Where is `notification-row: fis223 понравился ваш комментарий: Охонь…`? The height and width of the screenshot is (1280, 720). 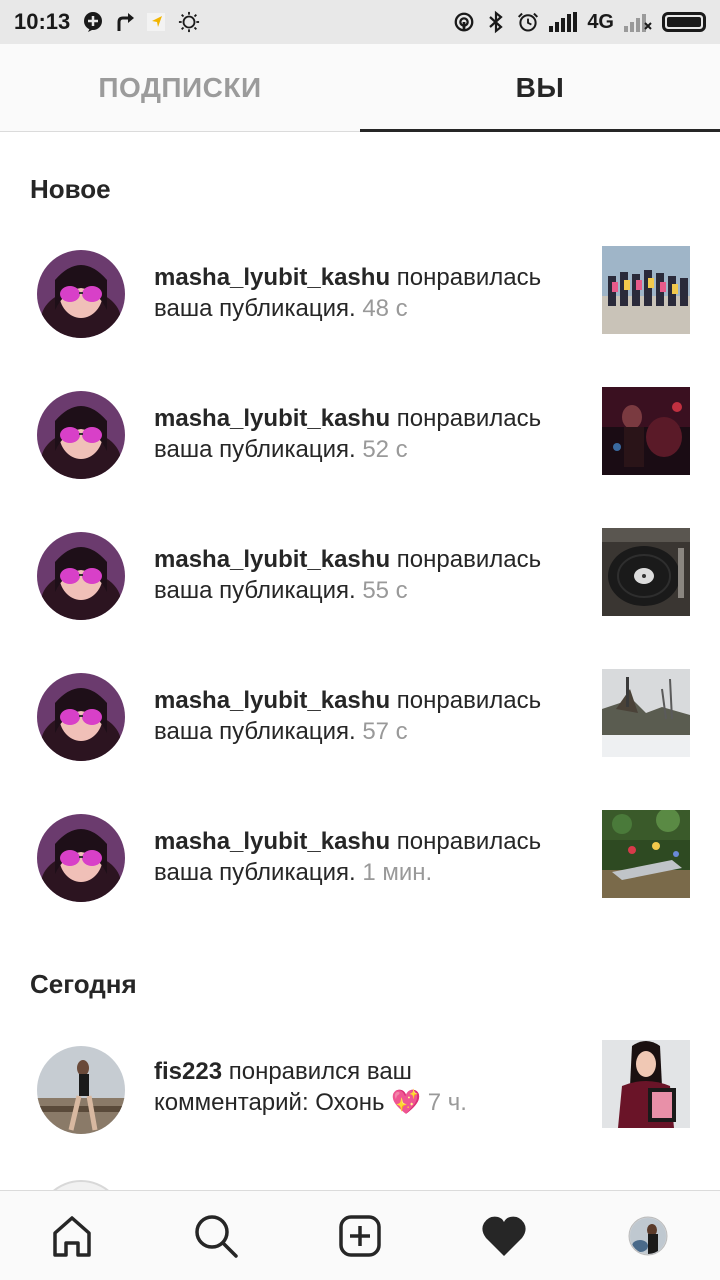
notification-row: fis223 понравился ваш комментарий: Охонь… is located at coordinates (360, 1089).